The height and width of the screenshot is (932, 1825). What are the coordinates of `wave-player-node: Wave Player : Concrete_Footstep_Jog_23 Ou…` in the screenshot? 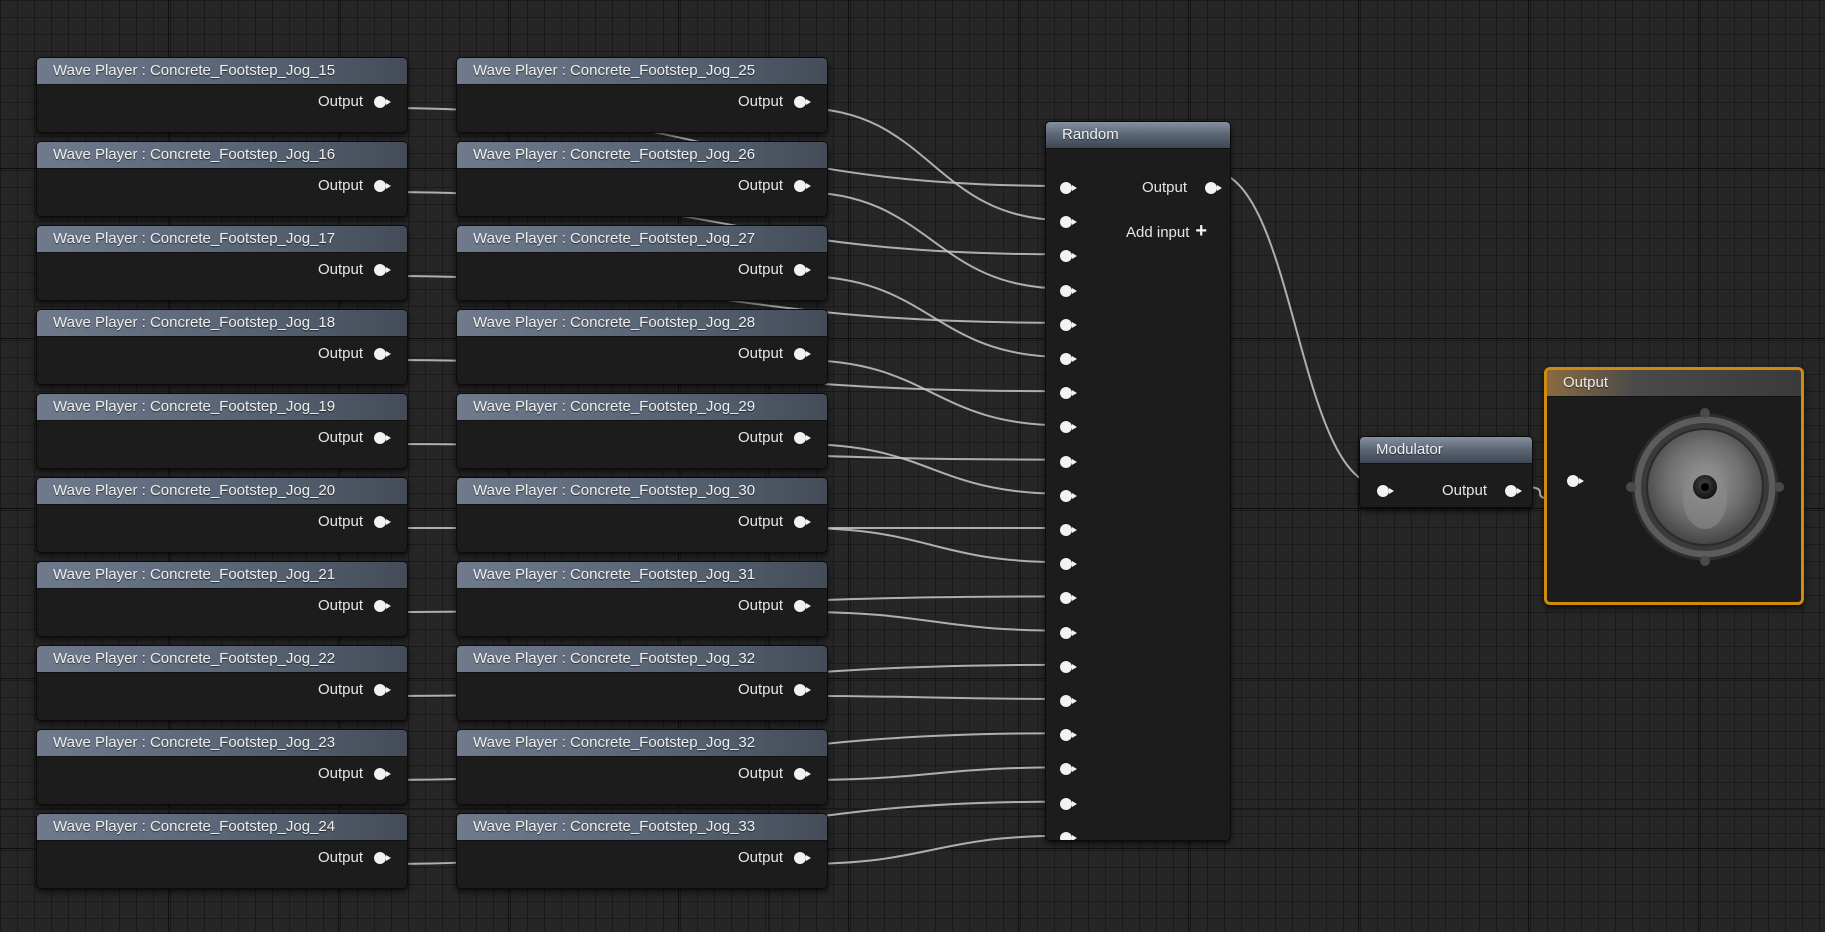 It's located at (222, 767).